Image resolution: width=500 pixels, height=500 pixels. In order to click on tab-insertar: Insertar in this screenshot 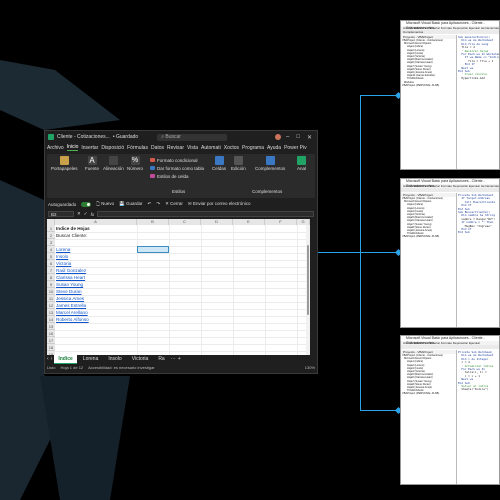, I will do `click(89, 148)`.